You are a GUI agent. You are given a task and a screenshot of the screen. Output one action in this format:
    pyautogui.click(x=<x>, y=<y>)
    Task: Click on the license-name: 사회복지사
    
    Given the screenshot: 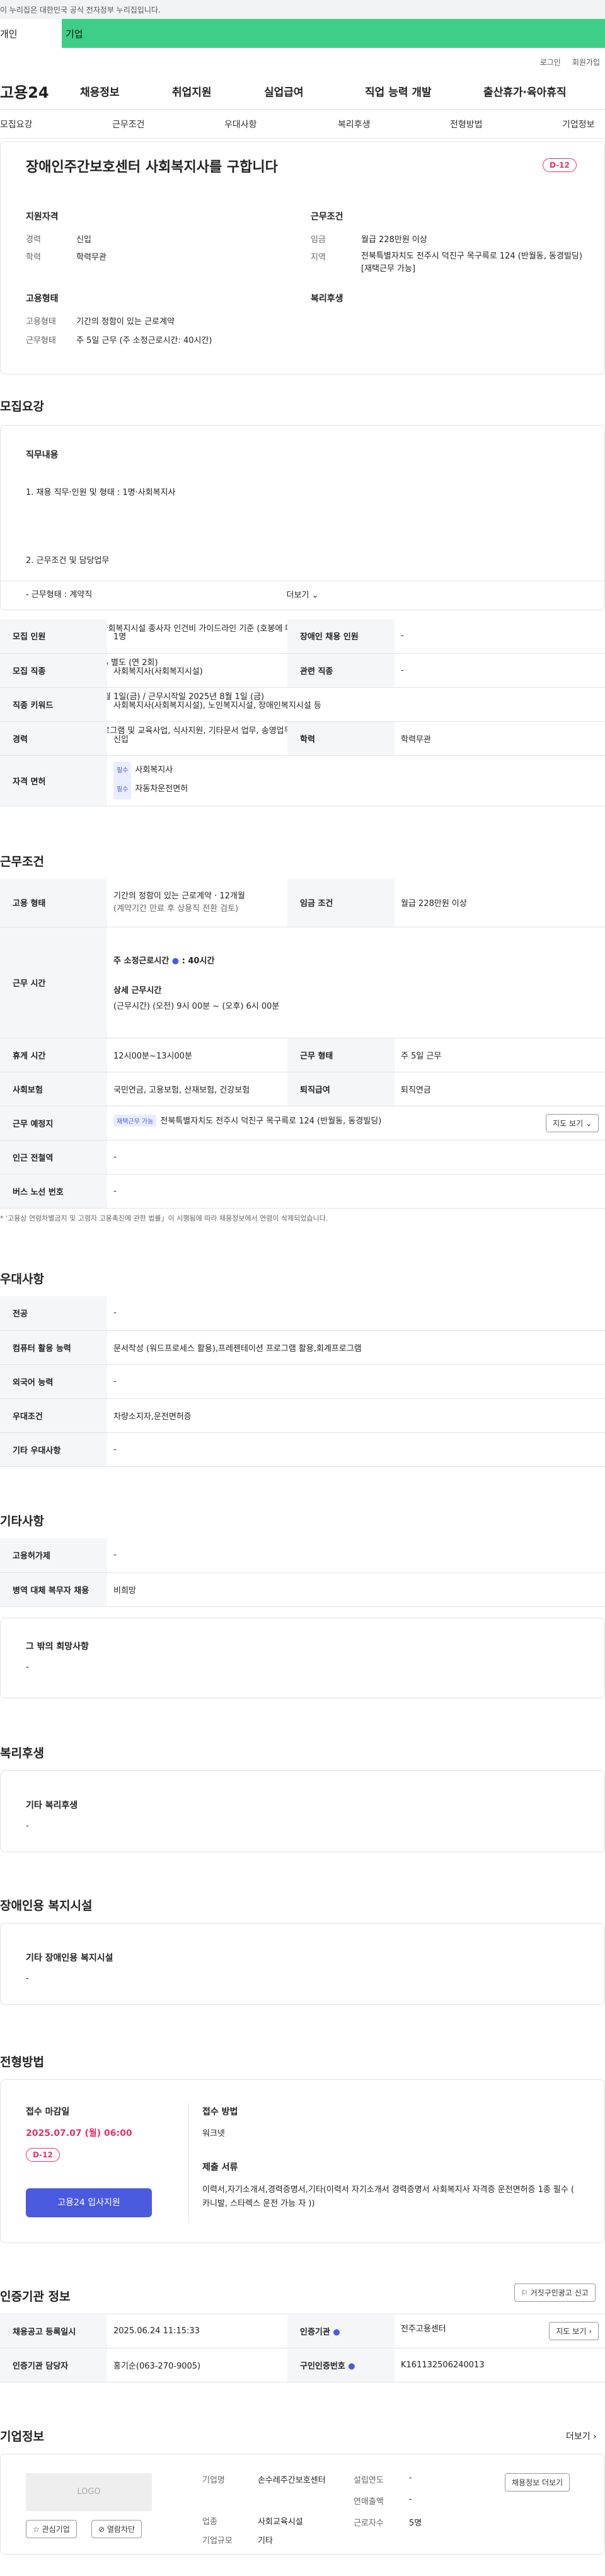 What is the action you would take?
    pyautogui.click(x=154, y=770)
    